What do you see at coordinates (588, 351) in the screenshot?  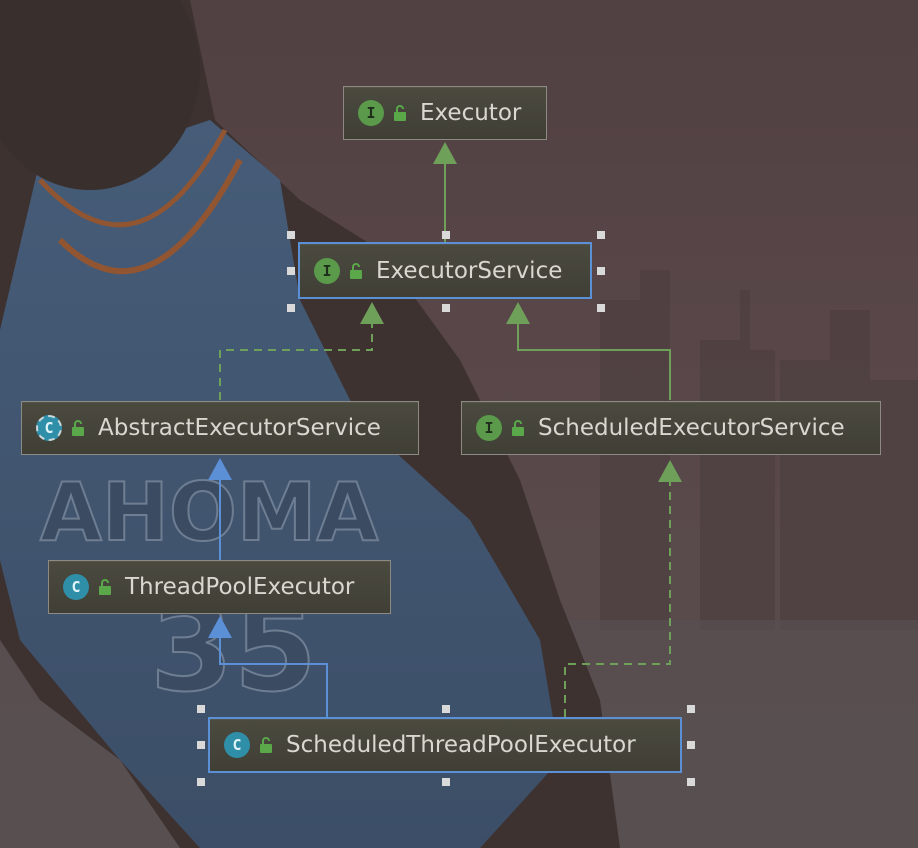 I see `edge-scheduledexecutorservice-executorservice` at bounding box center [588, 351].